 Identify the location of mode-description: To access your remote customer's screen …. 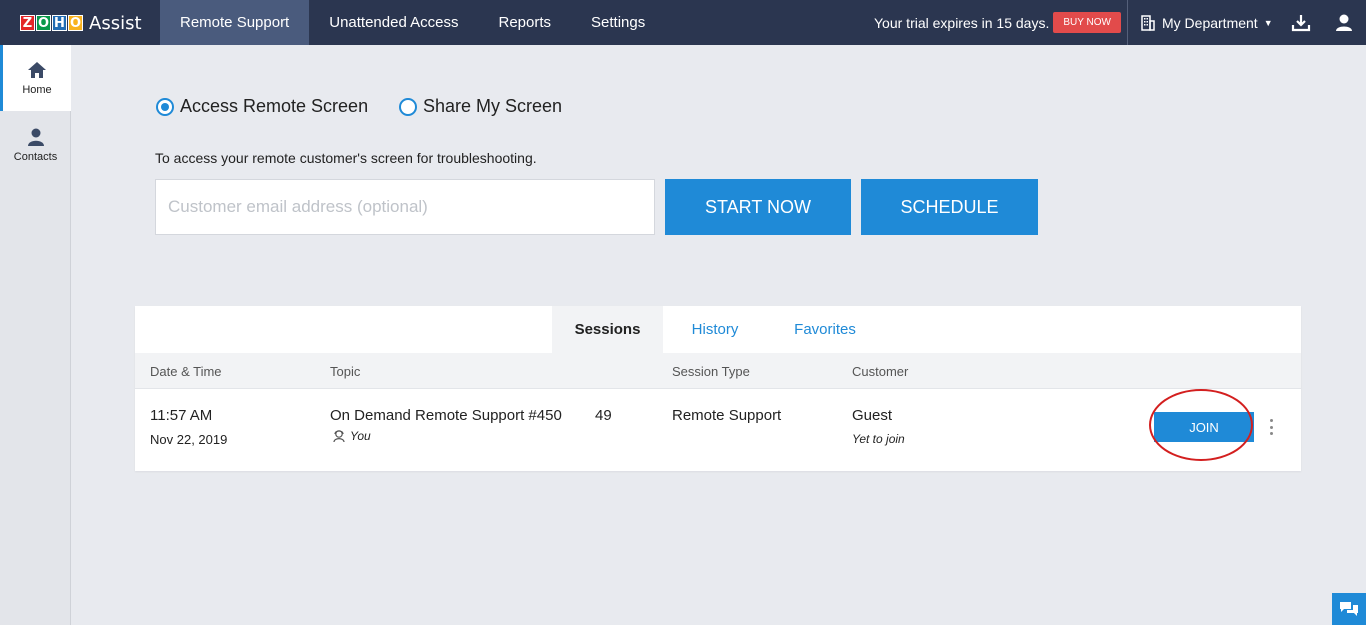
(346, 158).